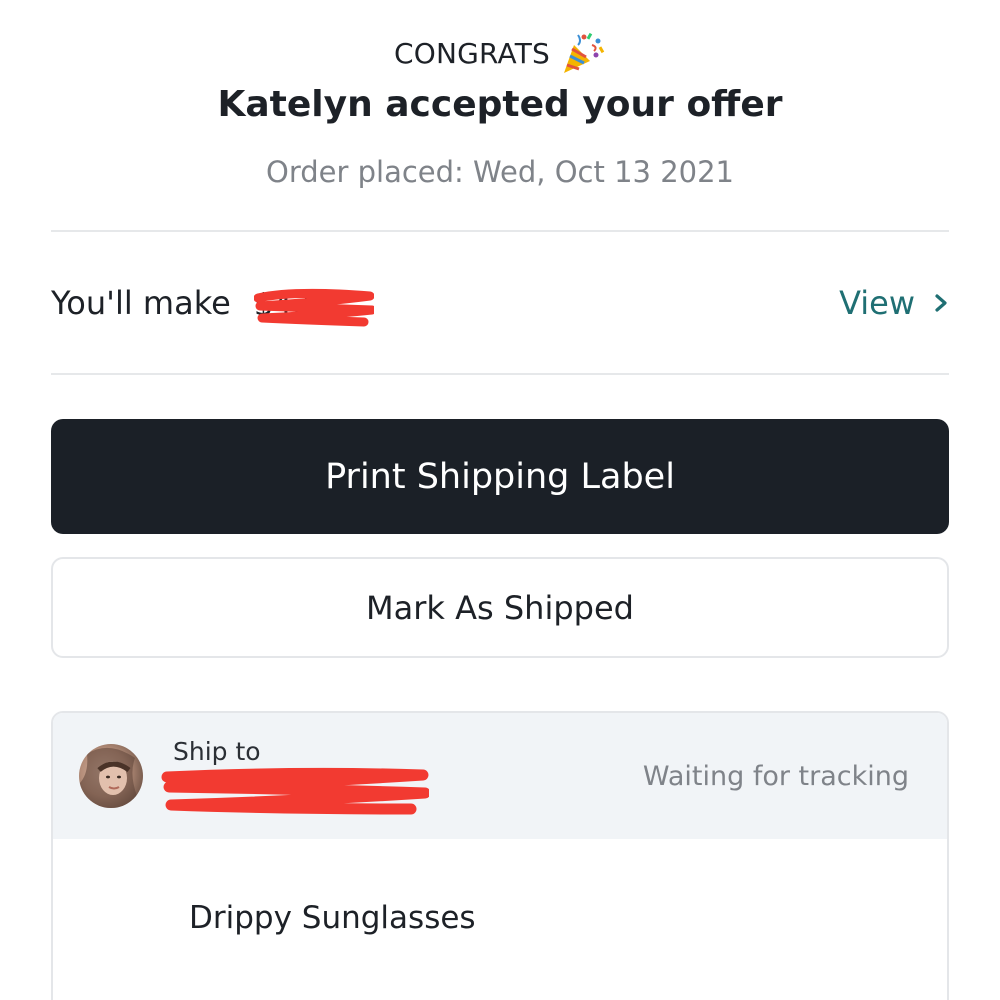  I want to click on earnings-label: You'll make, so click(141, 303).